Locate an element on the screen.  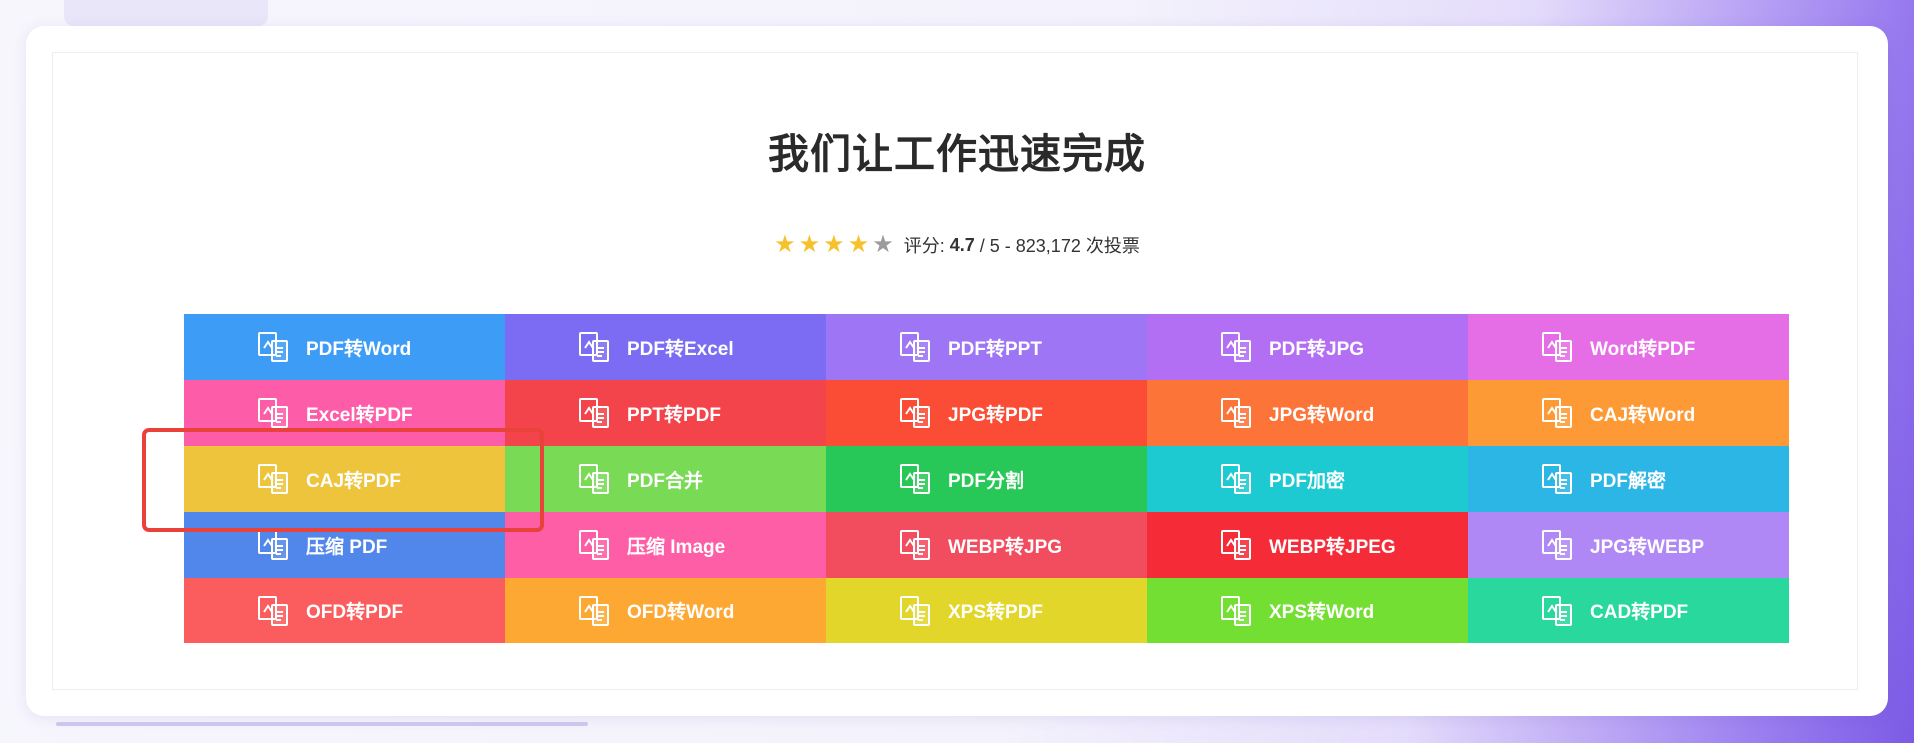
tool-tile: Excel转PDF is located at coordinates (344, 413).